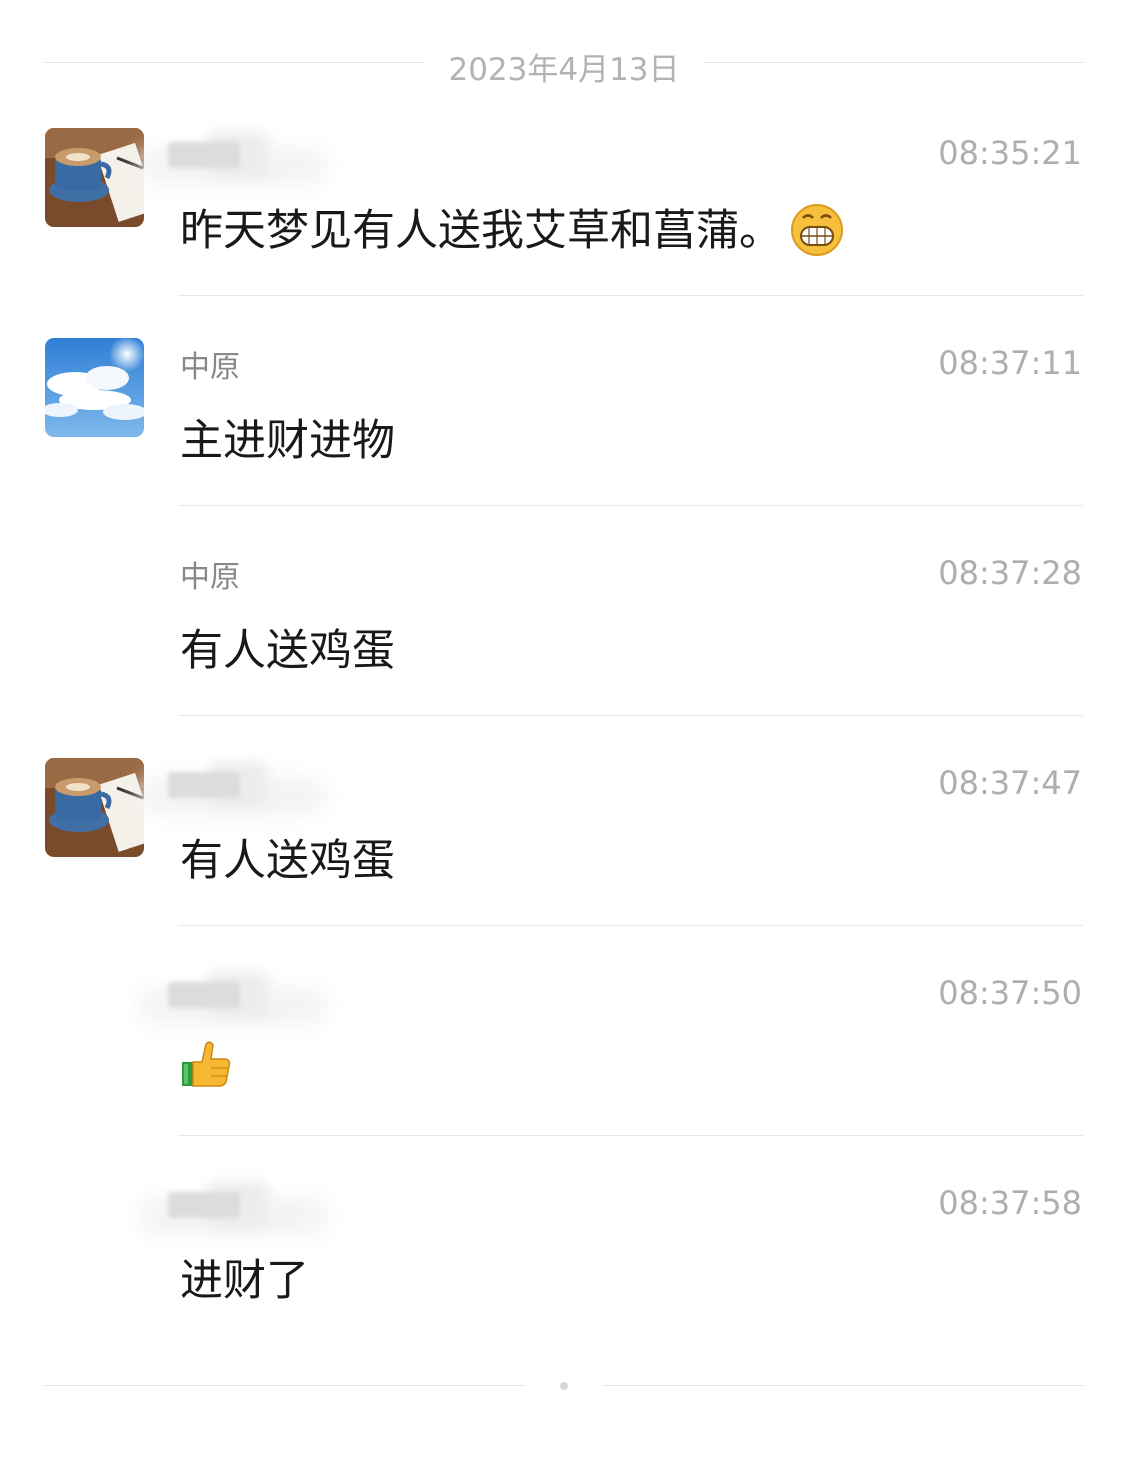 Image resolution: width=1128 pixels, height=1469 pixels. I want to click on bottom-separator, so click(564, 1386).